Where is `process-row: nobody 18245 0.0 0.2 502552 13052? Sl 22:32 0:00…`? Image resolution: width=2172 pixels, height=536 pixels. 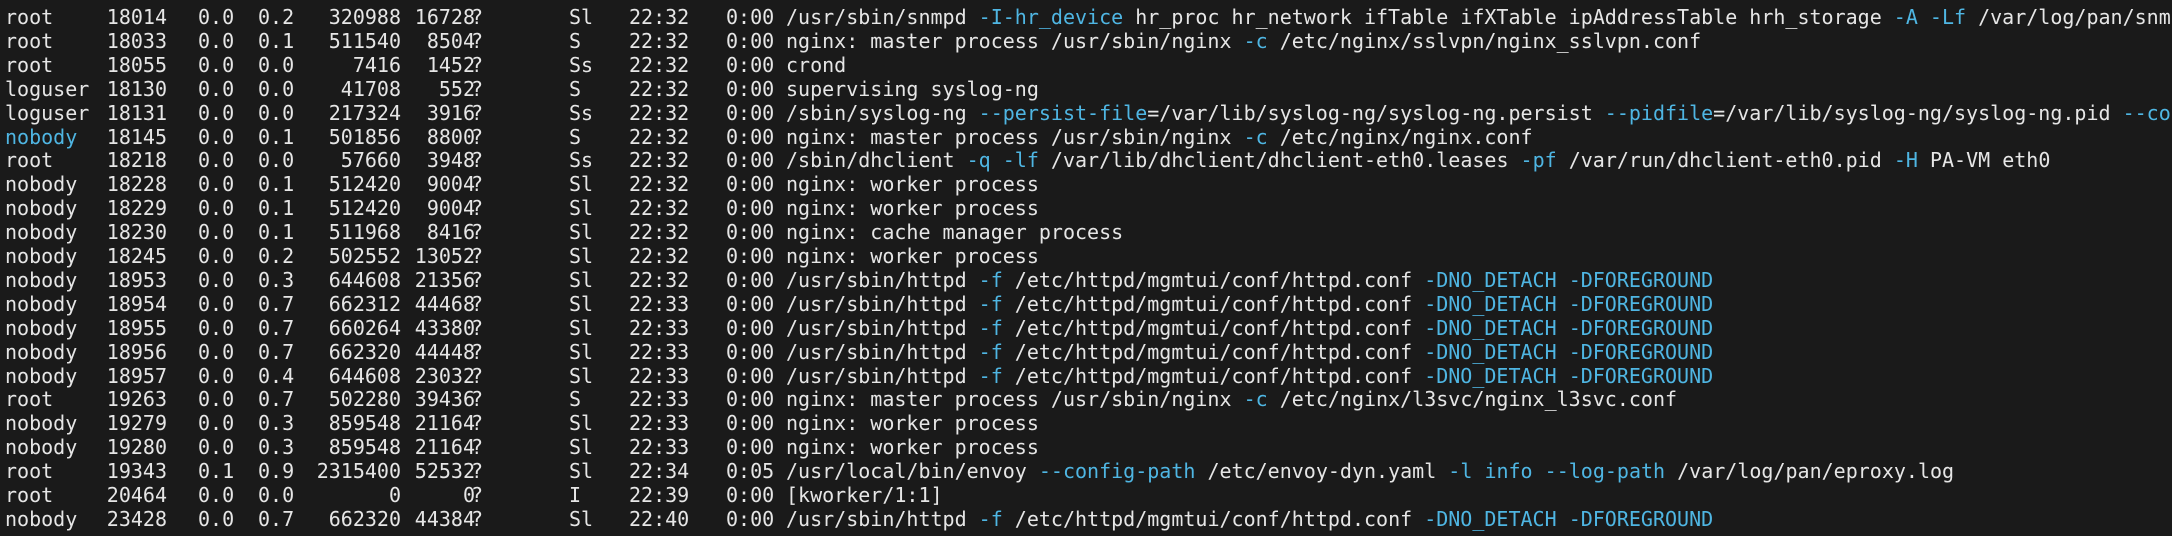
process-row: nobody 18245 0.0 0.2 502552 13052? Sl 22:32 0:00… is located at coordinates (1086, 256).